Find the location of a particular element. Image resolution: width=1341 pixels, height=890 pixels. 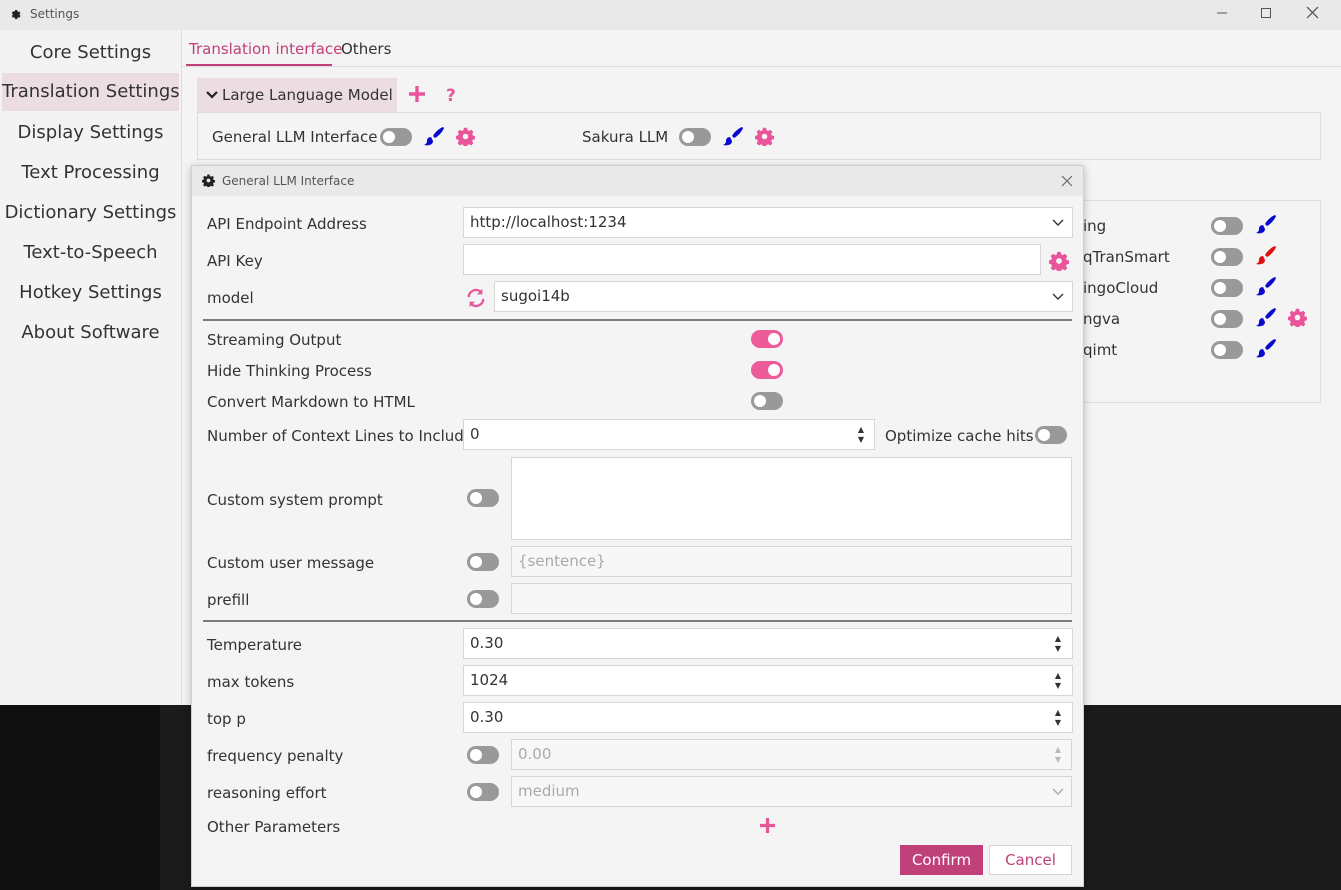

sidebar-item-about-software: About Software is located at coordinates (90, 333).